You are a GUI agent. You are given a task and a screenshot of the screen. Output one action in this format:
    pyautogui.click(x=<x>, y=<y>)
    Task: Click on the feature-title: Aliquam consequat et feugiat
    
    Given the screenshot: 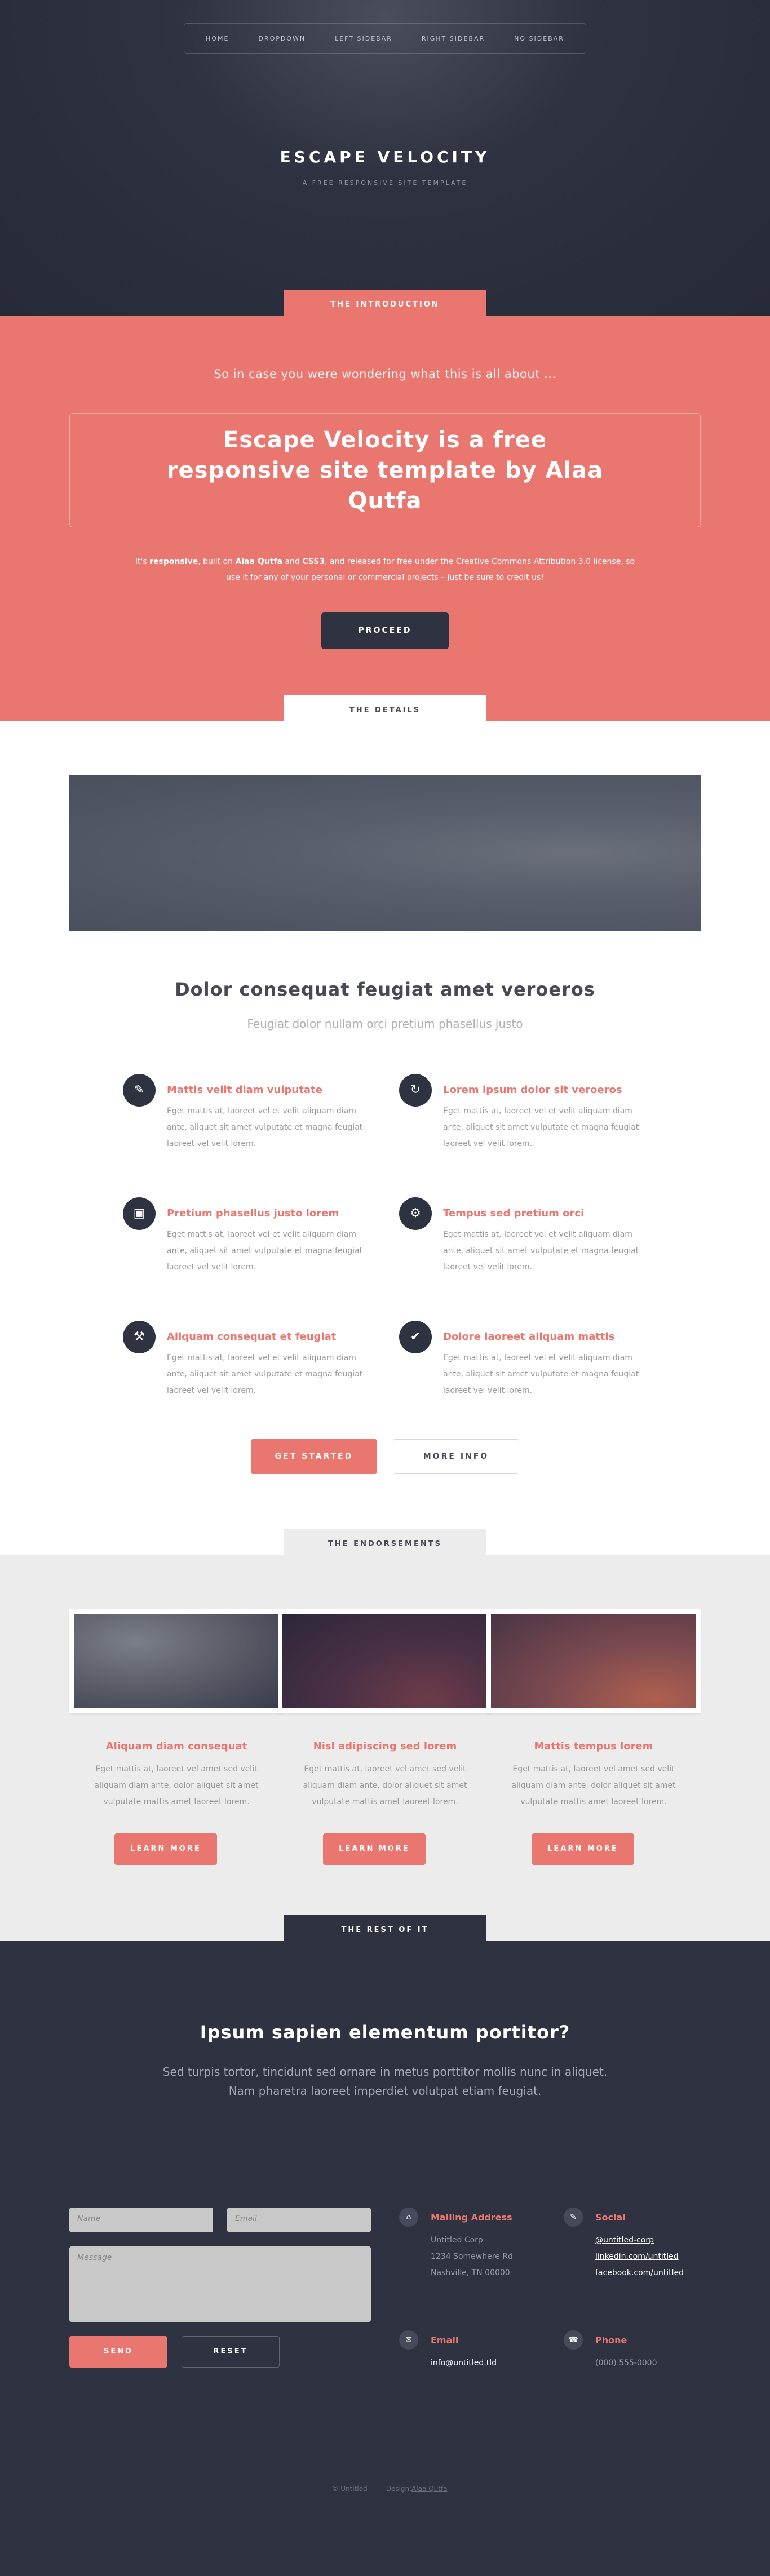 What is the action you would take?
    pyautogui.click(x=252, y=1337)
    